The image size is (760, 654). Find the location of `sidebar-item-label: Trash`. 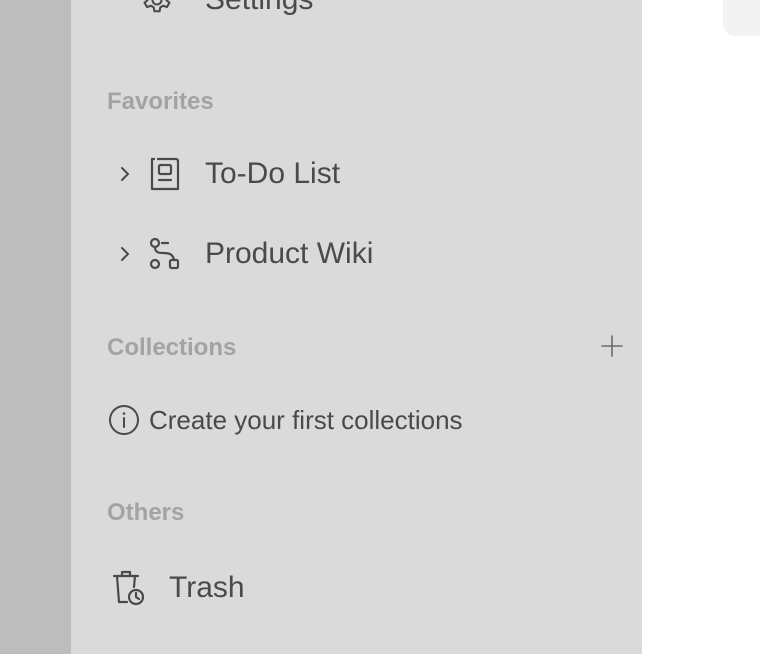

sidebar-item-label: Trash is located at coordinates (207, 587).